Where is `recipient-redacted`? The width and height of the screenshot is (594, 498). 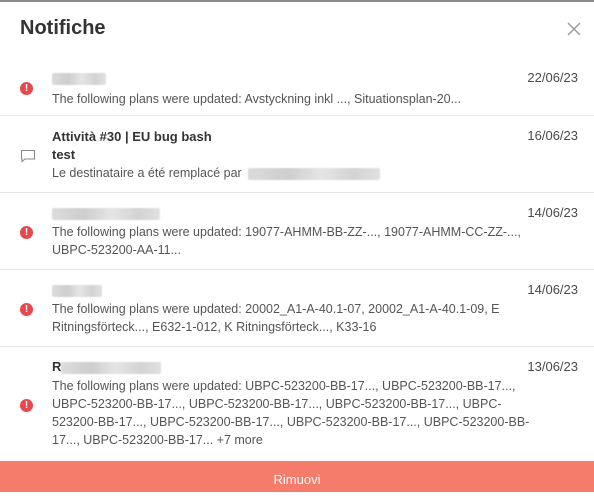
recipient-redacted is located at coordinates (314, 173).